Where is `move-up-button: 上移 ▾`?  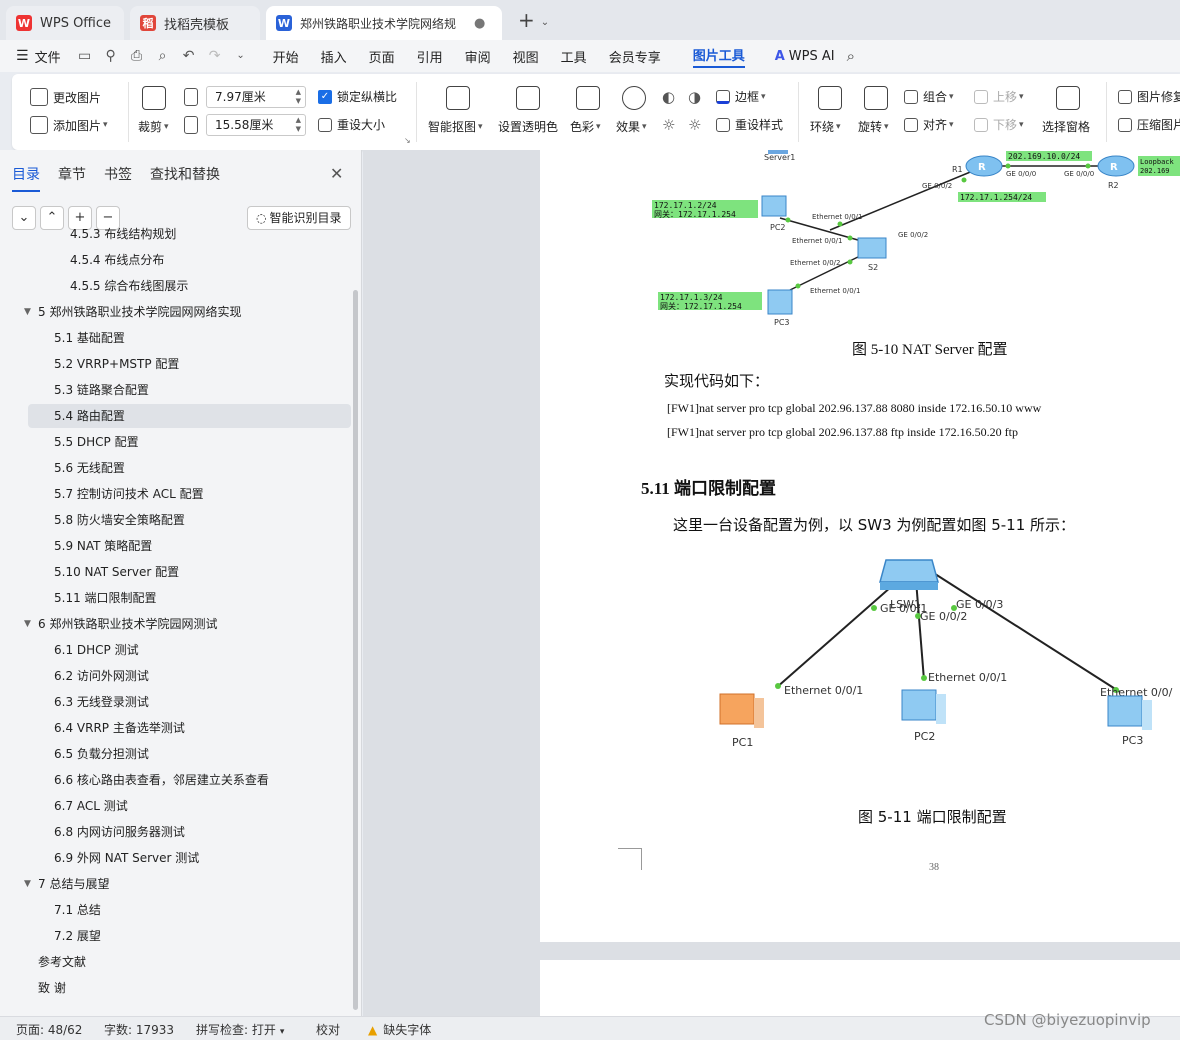
move-up-button: 上移 ▾ is located at coordinates (999, 96).